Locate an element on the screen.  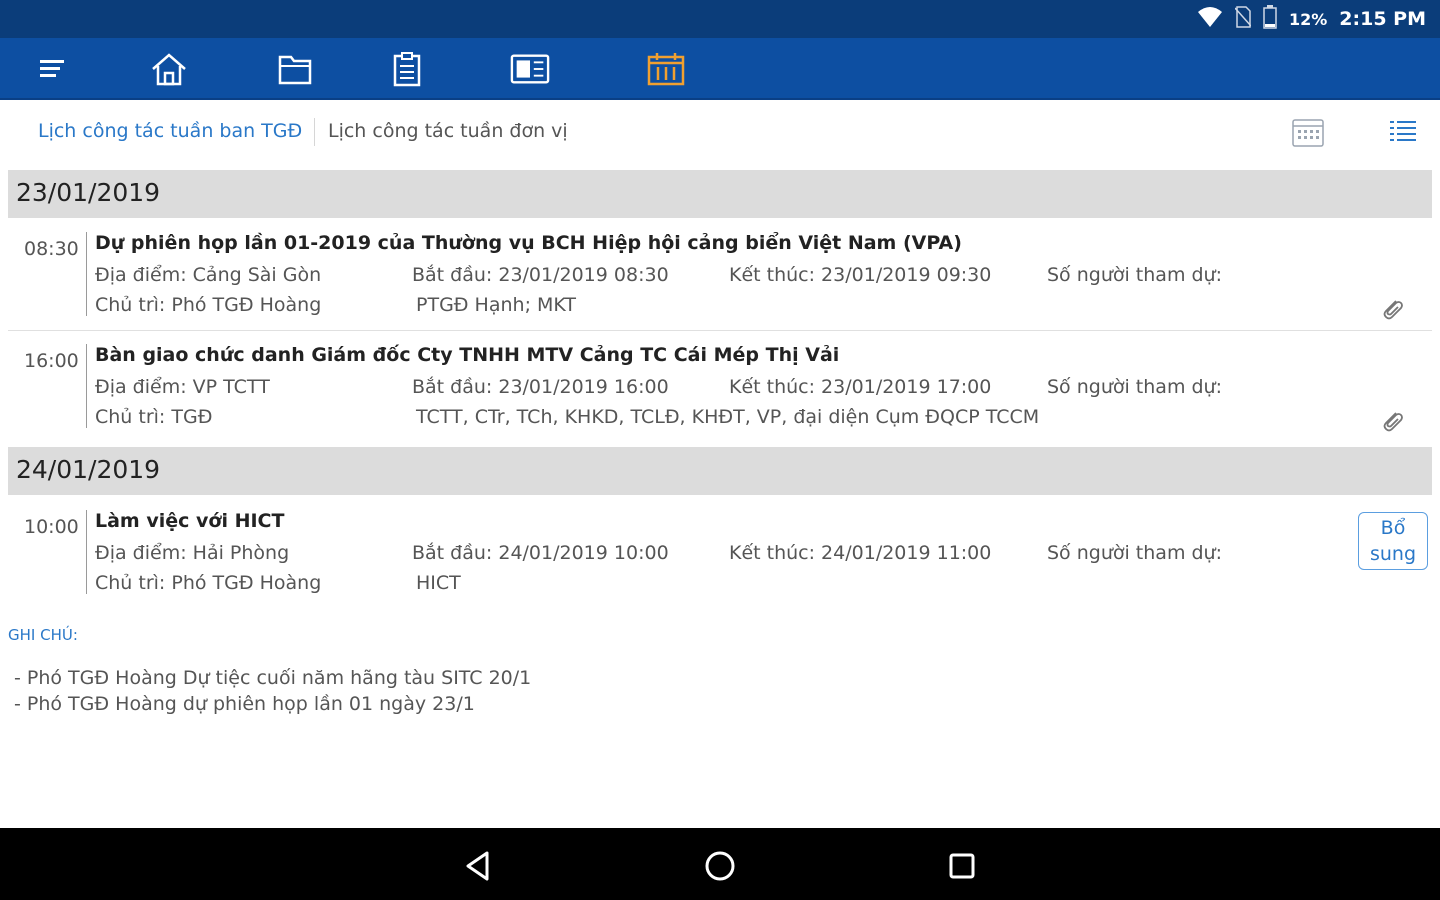
wifi-icon is located at coordinates (1210, 19).